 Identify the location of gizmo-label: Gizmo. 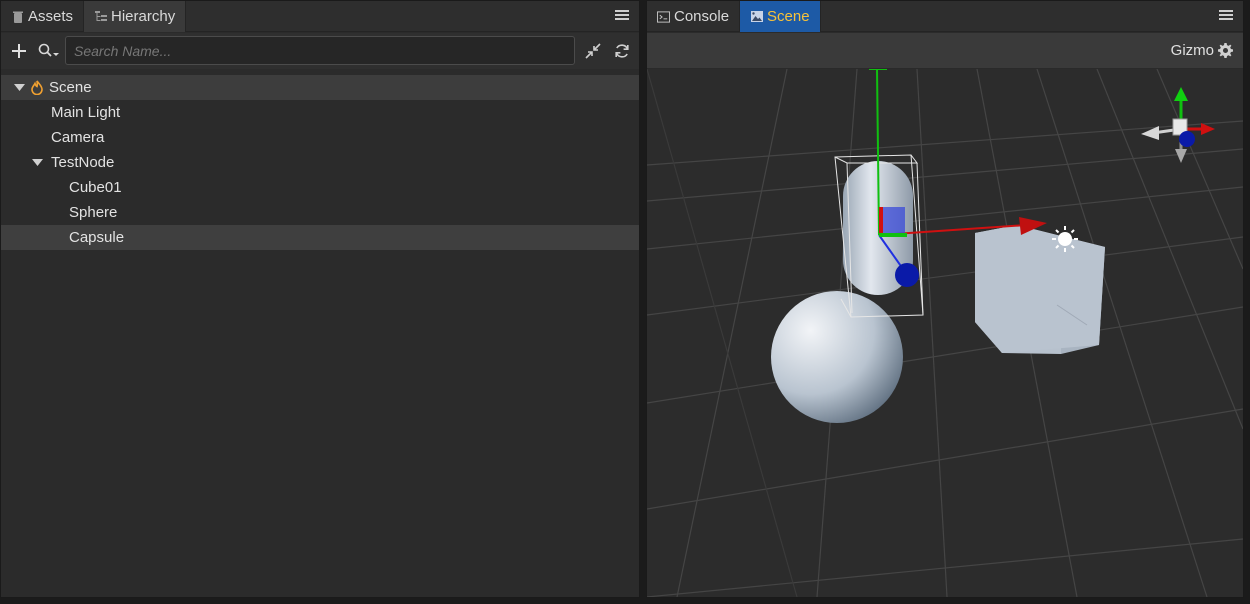
(1192, 50).